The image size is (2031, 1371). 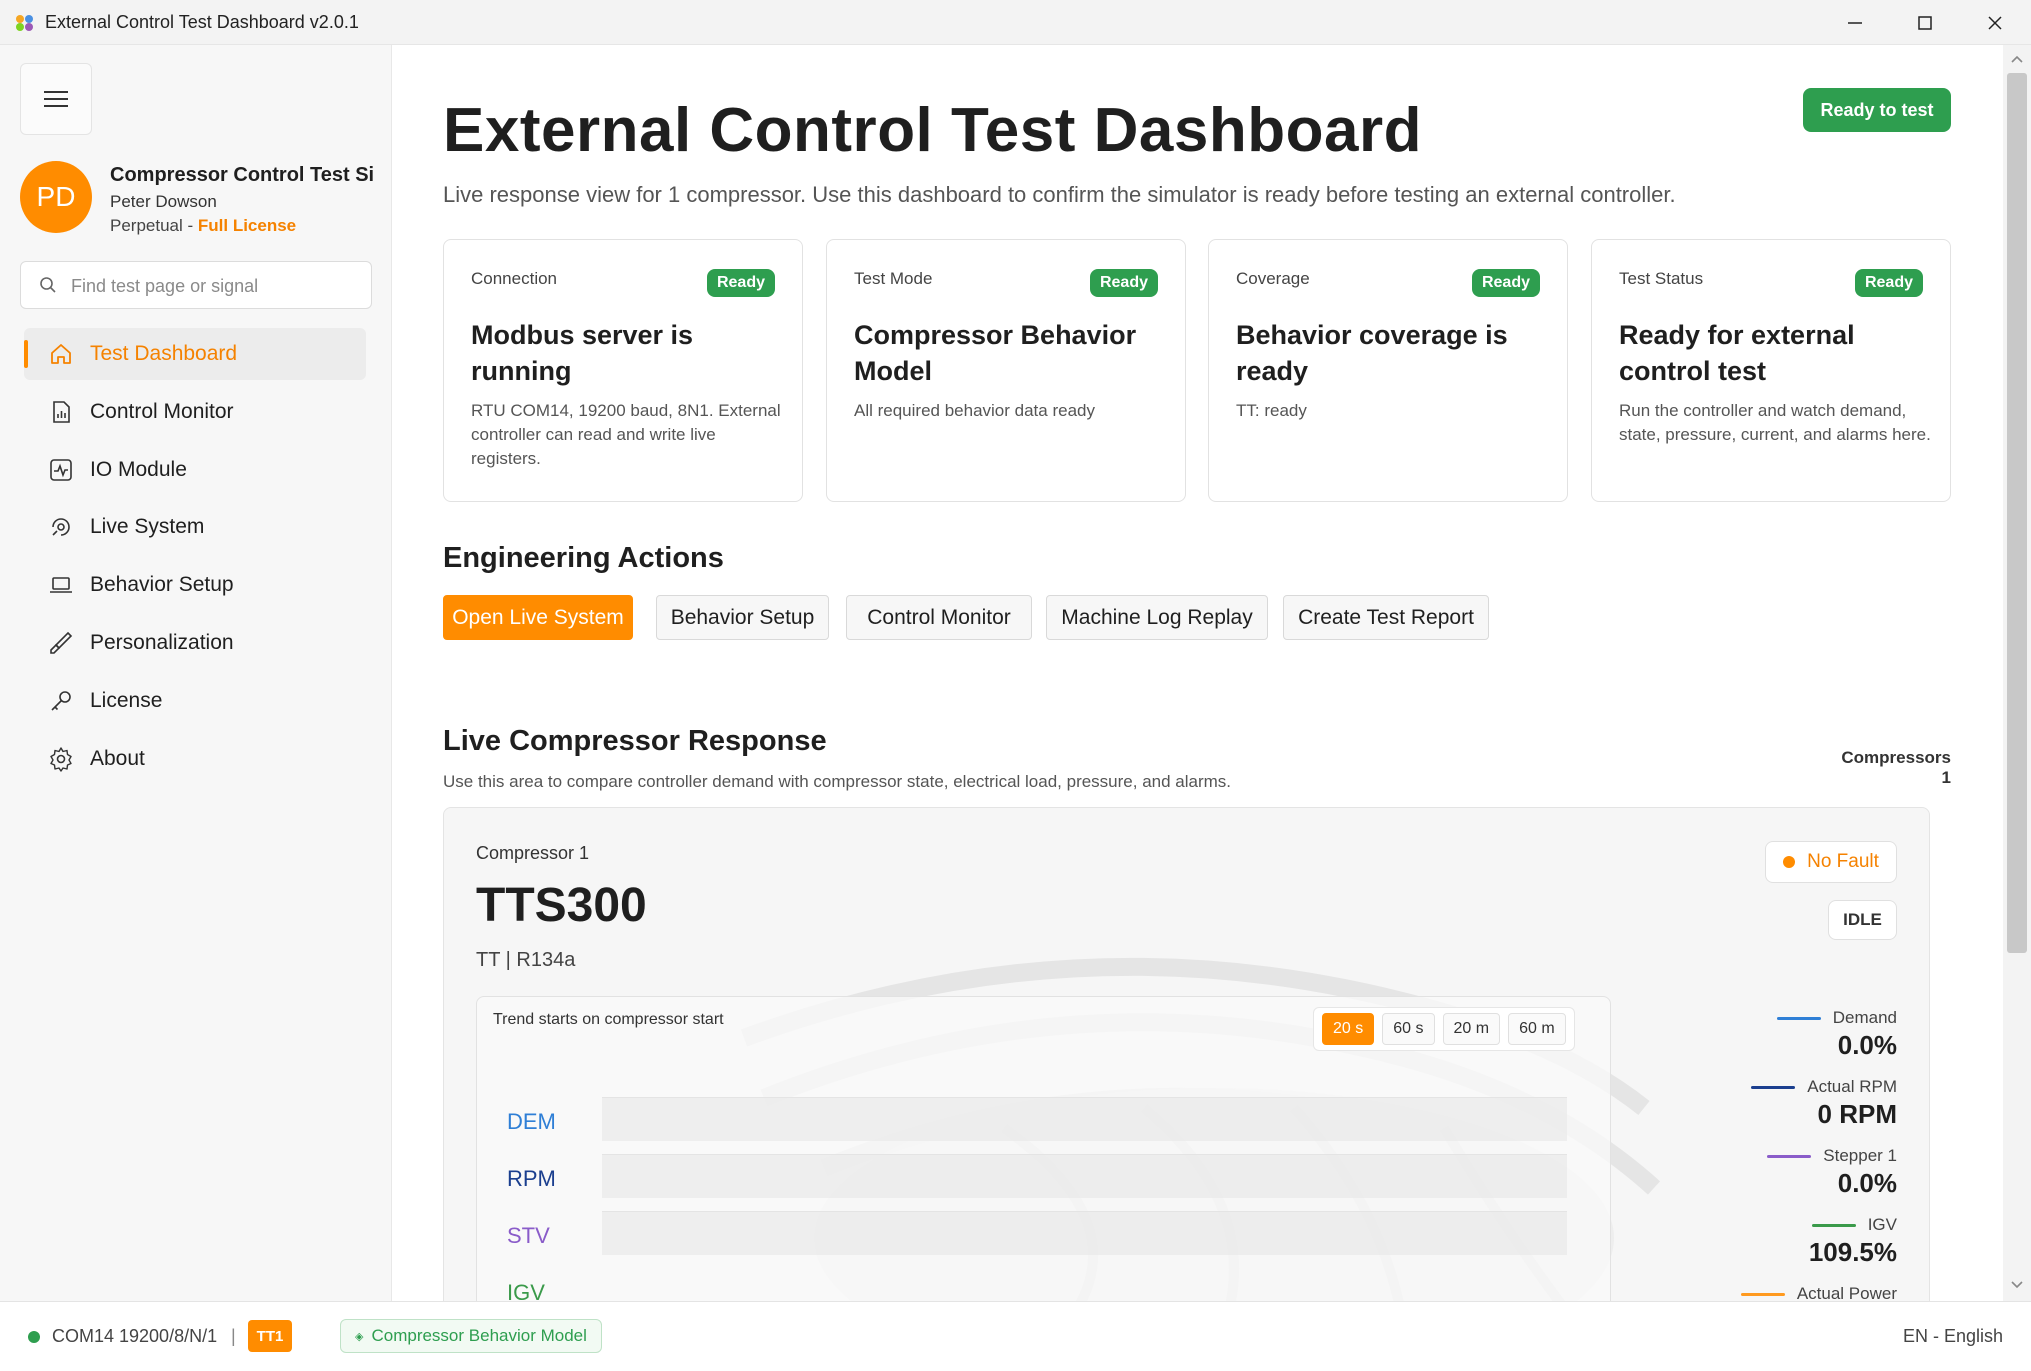 I want to click on sidebar-item-test-dashboard: Test Dashboard, so click(x=195, y=354).